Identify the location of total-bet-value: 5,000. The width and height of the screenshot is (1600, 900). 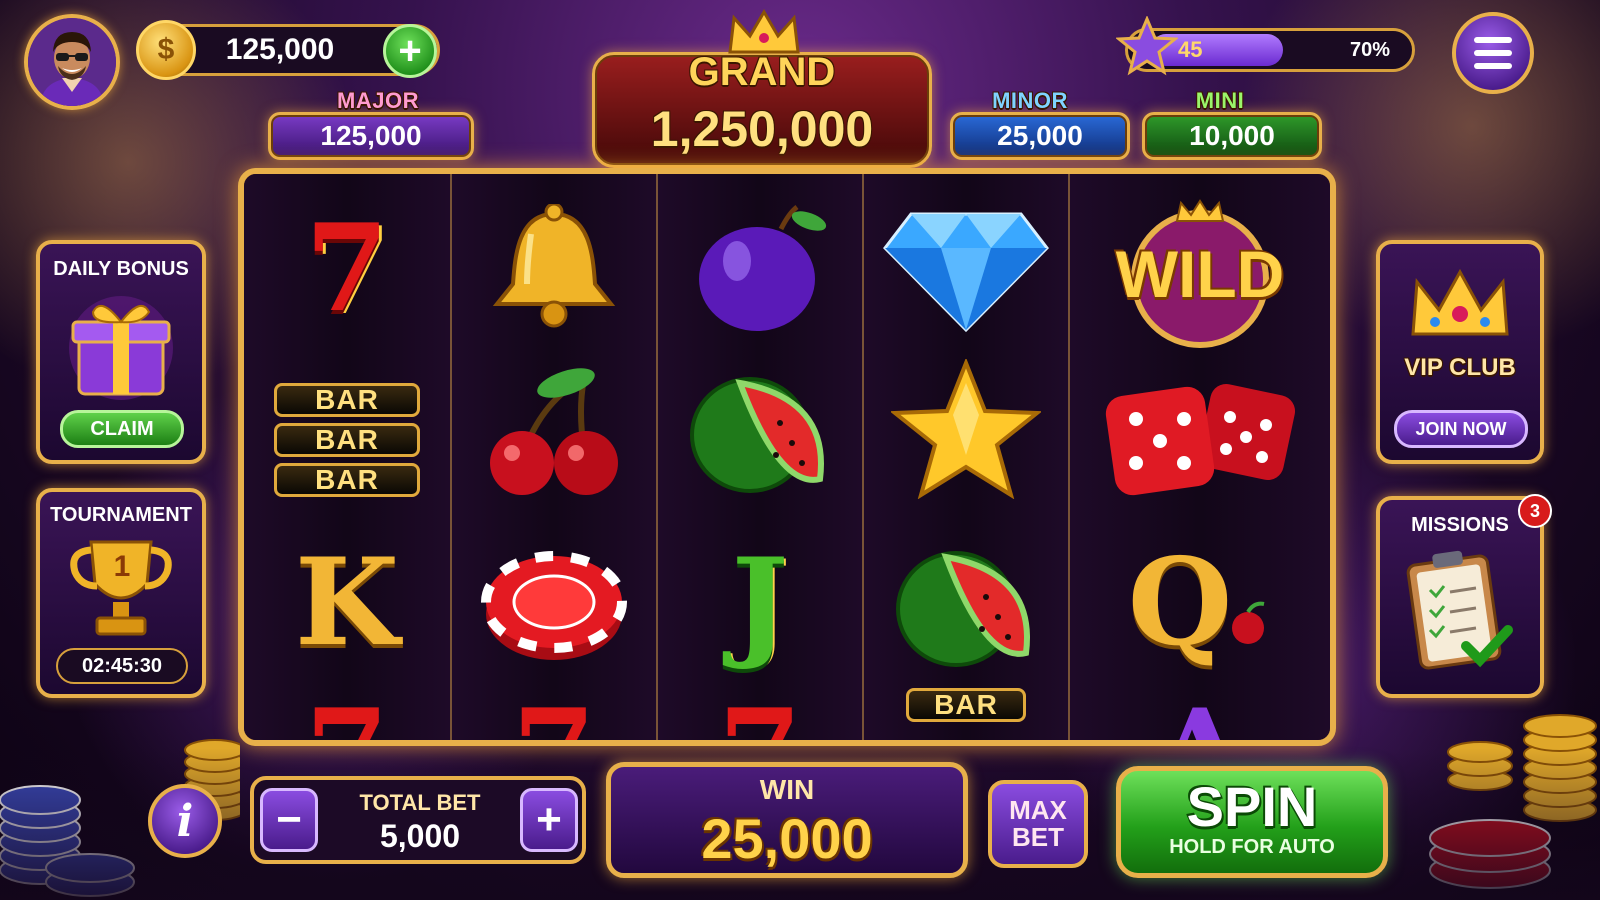
(420, 836).